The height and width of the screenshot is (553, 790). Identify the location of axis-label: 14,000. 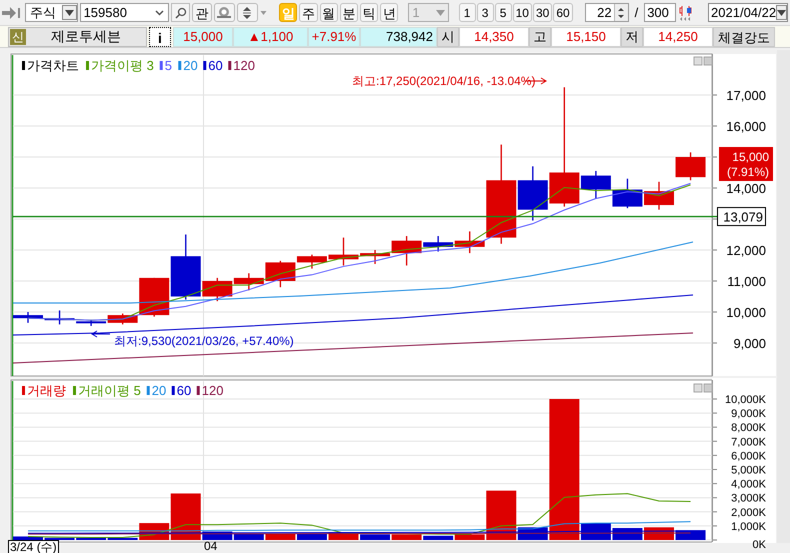
(746, 188).